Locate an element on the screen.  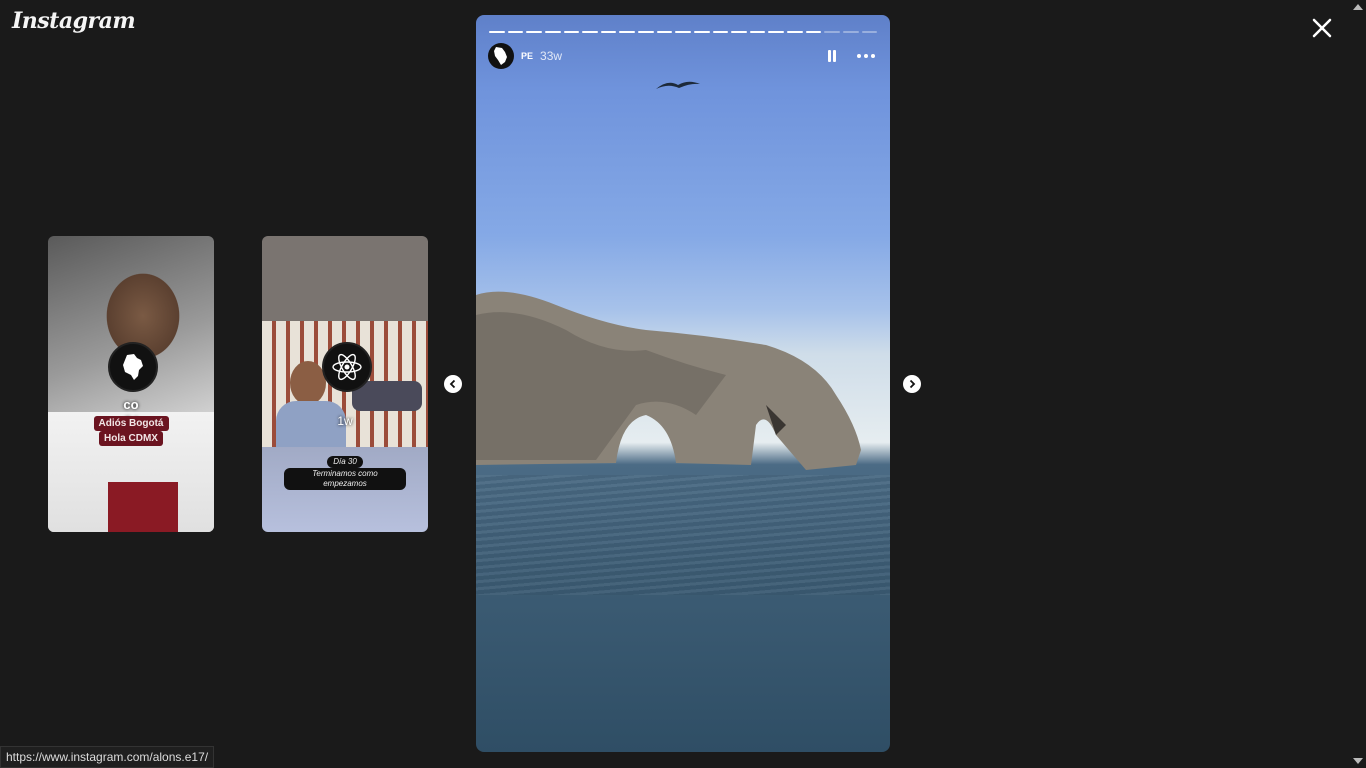
scrollbar is located at coordinates (1358, 384).